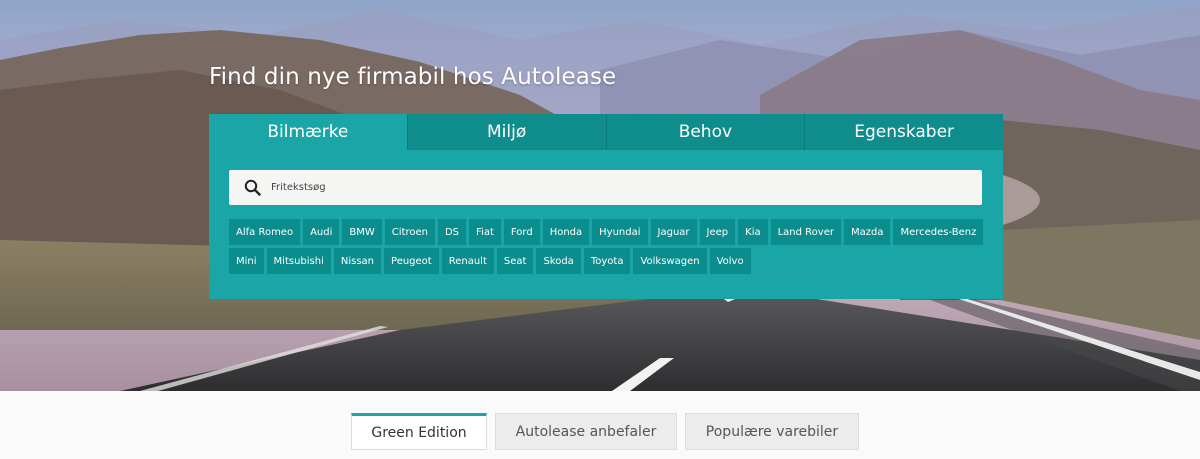 This screenshot has width=1200, height=459. I want to click on brand-button-hyundai: Hyundai, so click(620, 232).